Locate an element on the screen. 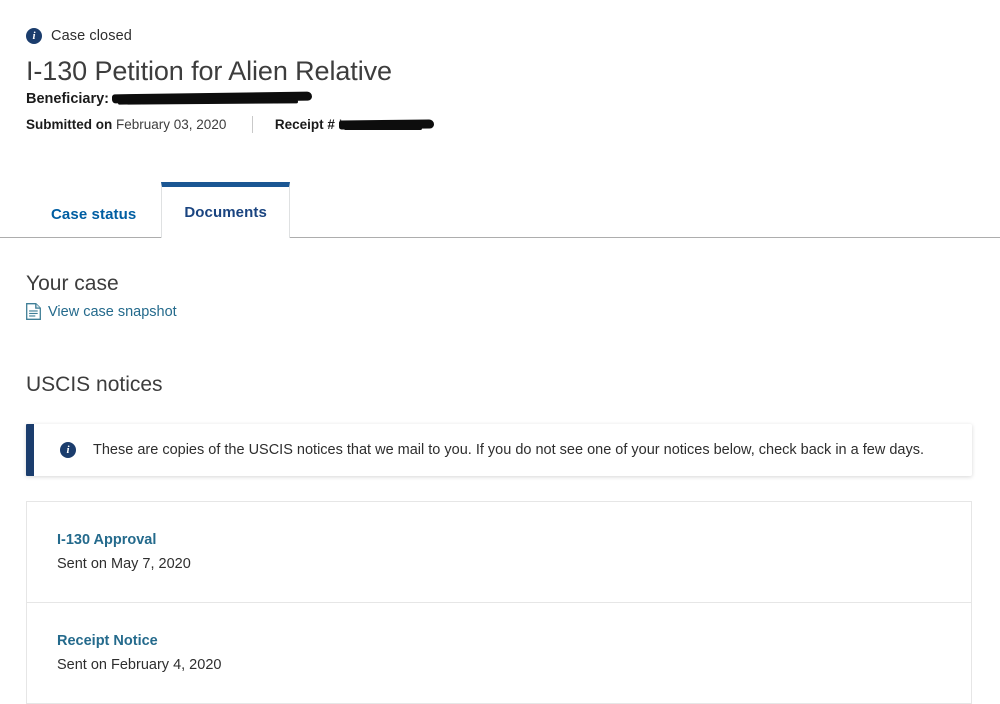  beneficiary-row: Beneficiary: is located at coordinates (513, 99).